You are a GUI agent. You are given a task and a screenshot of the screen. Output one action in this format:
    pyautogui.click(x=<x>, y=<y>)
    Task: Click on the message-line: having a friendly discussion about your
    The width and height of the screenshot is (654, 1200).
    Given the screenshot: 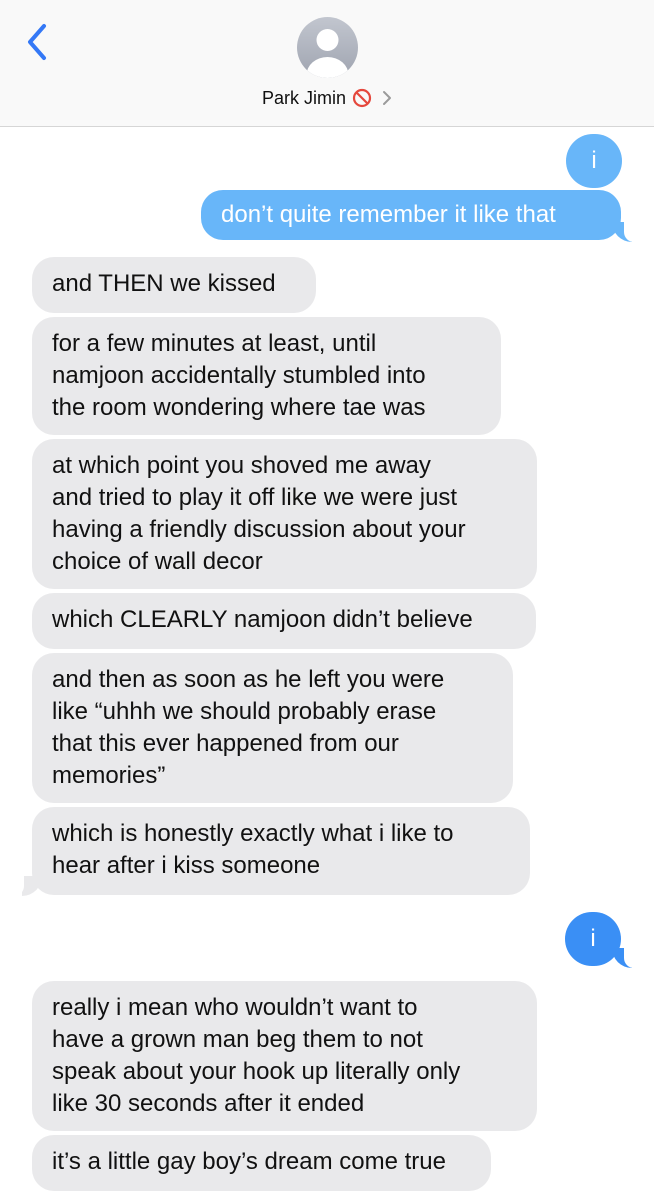 What is the action you would take?
    pyautogui.click(x=259, y=529)
    